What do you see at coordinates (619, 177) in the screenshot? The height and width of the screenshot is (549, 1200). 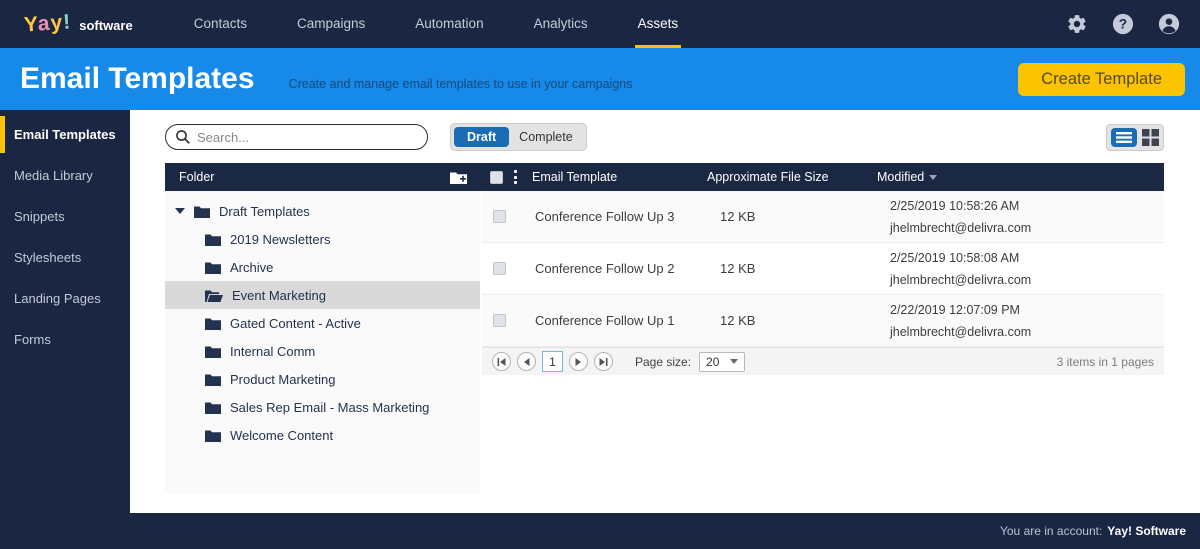 I see `column-header-email-template: Email Template` at bounding box center [619, 177].